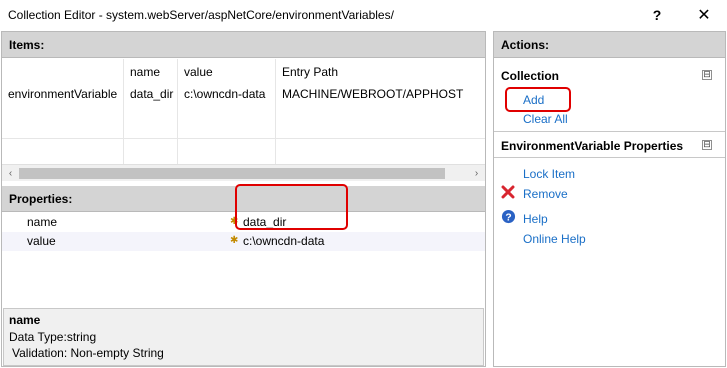 Image resolution: width=727 pixels, height=368 pixels. Describe the element at coordinates (373, 94) in the screenshot. I see `row-entry-path-cell: MACHINE/WEBROOT/APPHOST` at that location.